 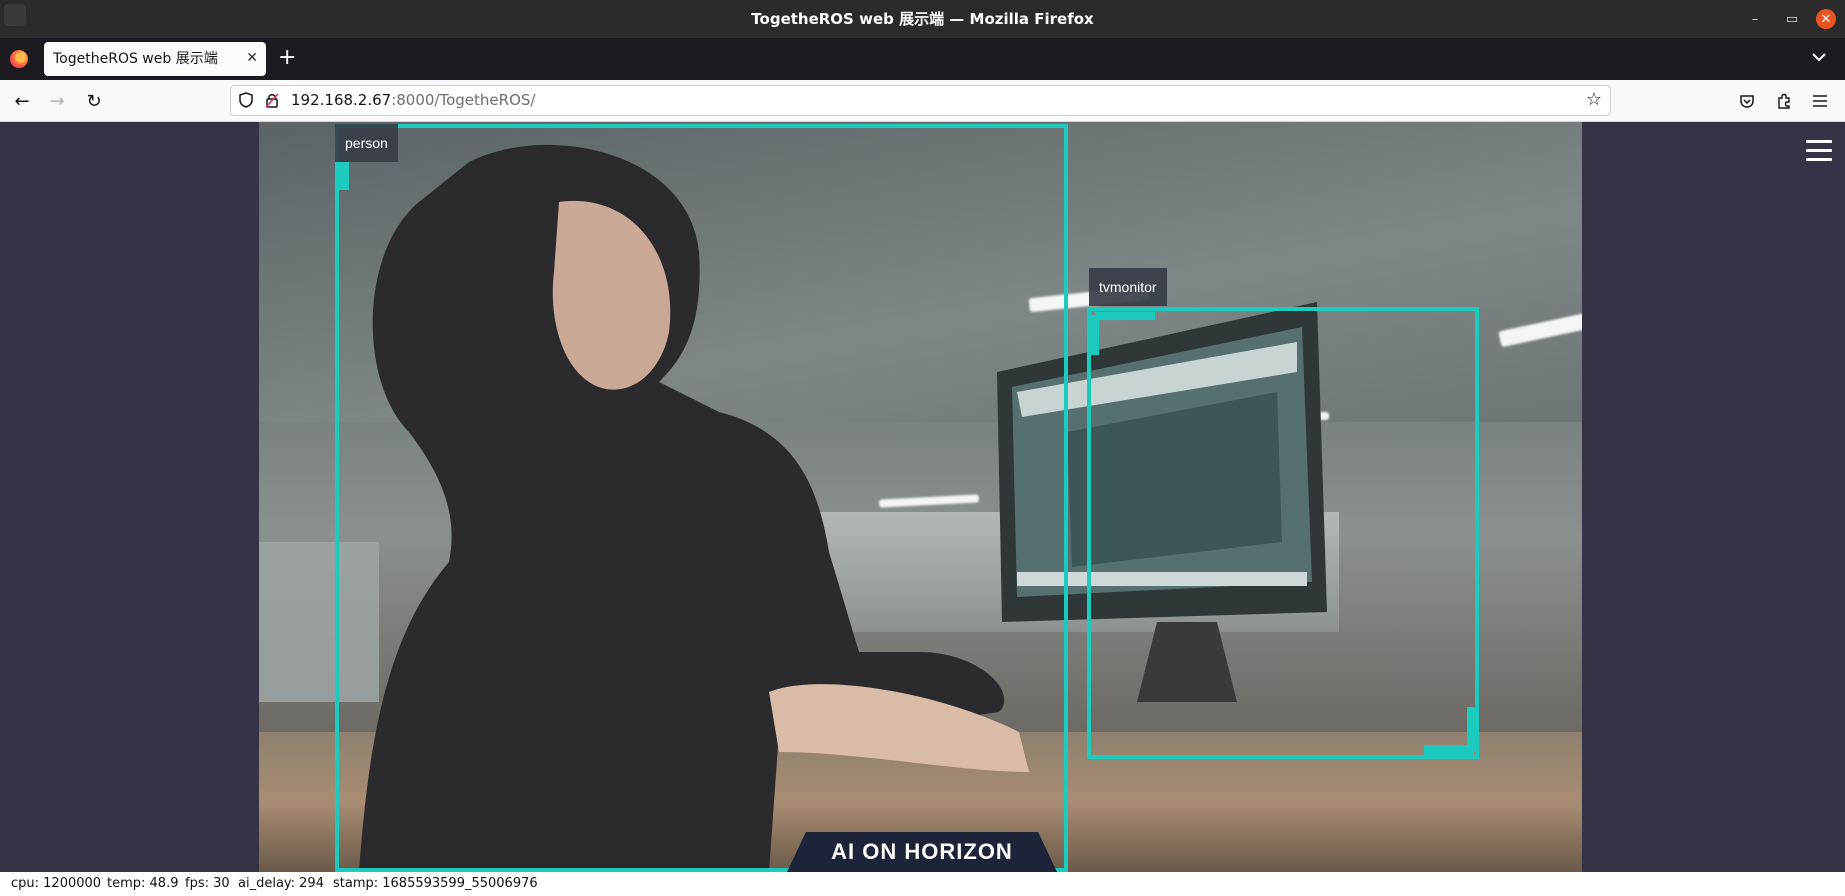 What do you see at coordinates (94, 101) in the screenshot?
I see `reload-button: ↻` at bounding box center [94, 101].